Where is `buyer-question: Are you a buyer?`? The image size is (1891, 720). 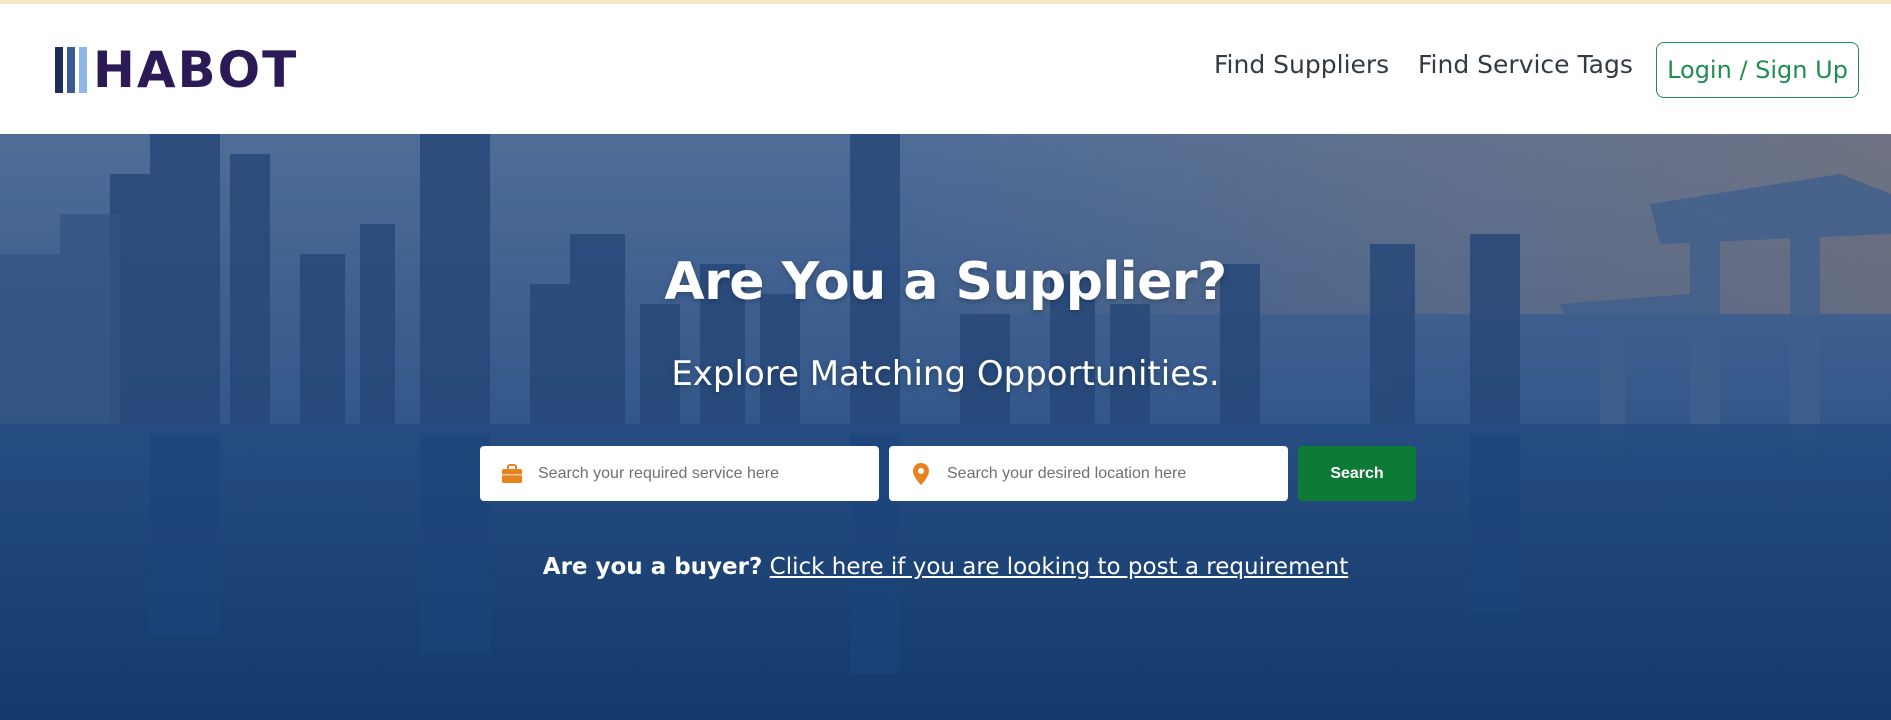
buyer-question: Are you a buyer? is located at coordinates (652, 567).